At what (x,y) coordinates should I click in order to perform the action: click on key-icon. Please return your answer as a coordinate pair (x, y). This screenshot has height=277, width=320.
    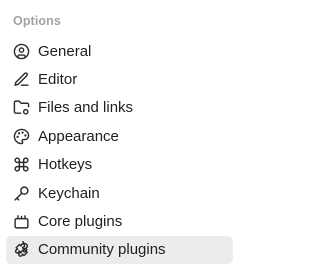
    Looking at the image, I should click on (21, 193).